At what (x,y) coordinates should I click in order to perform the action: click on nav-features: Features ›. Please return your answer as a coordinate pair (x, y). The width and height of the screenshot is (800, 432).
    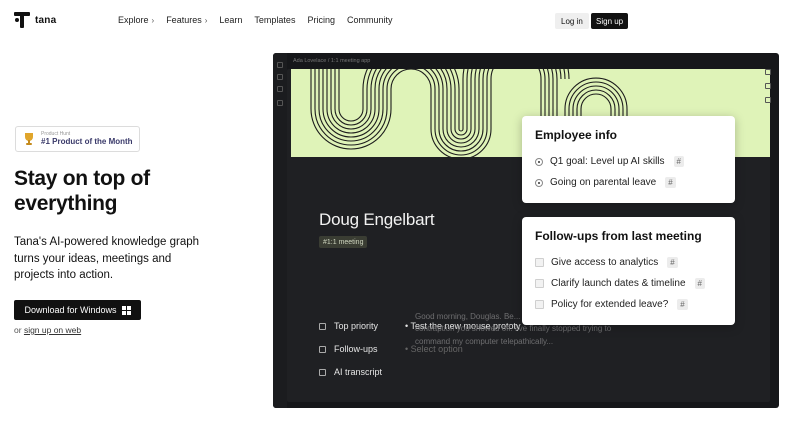
    Looking at the image, I should click on (186, 20).